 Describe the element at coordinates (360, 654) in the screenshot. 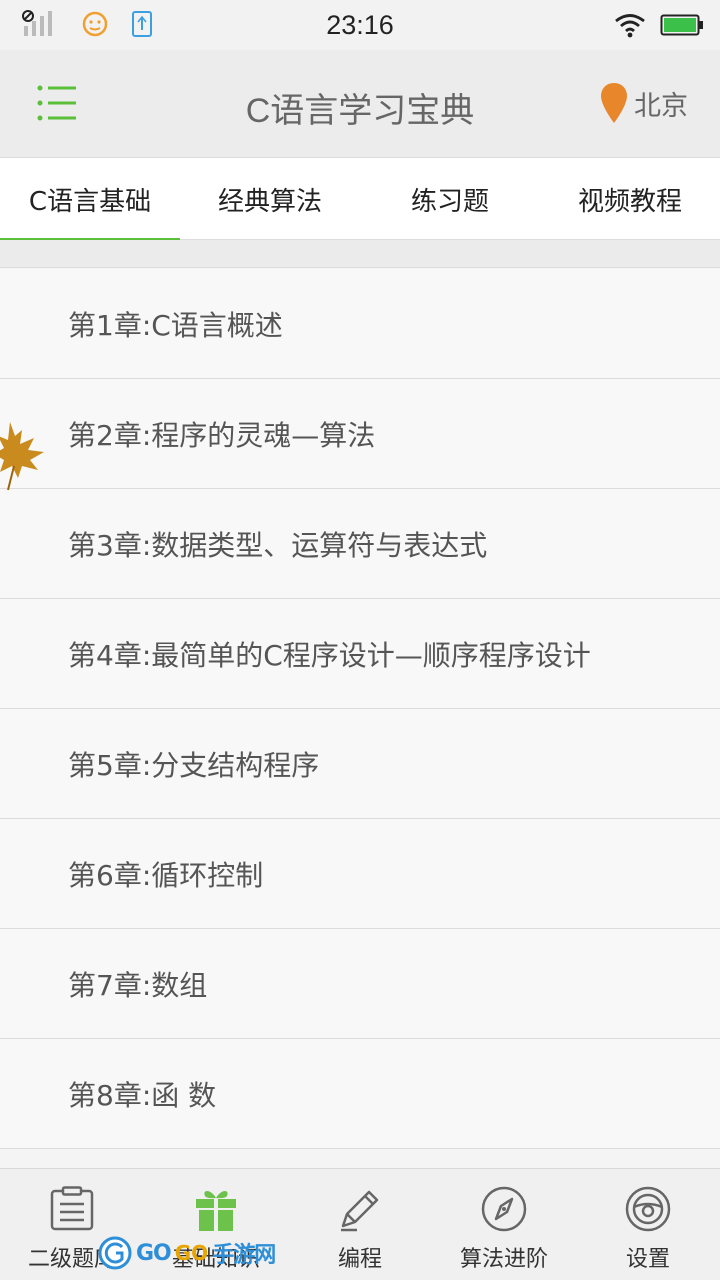

I see `list-item: 第4章:最简单的C程序设计—顺序程序设计` at that location.